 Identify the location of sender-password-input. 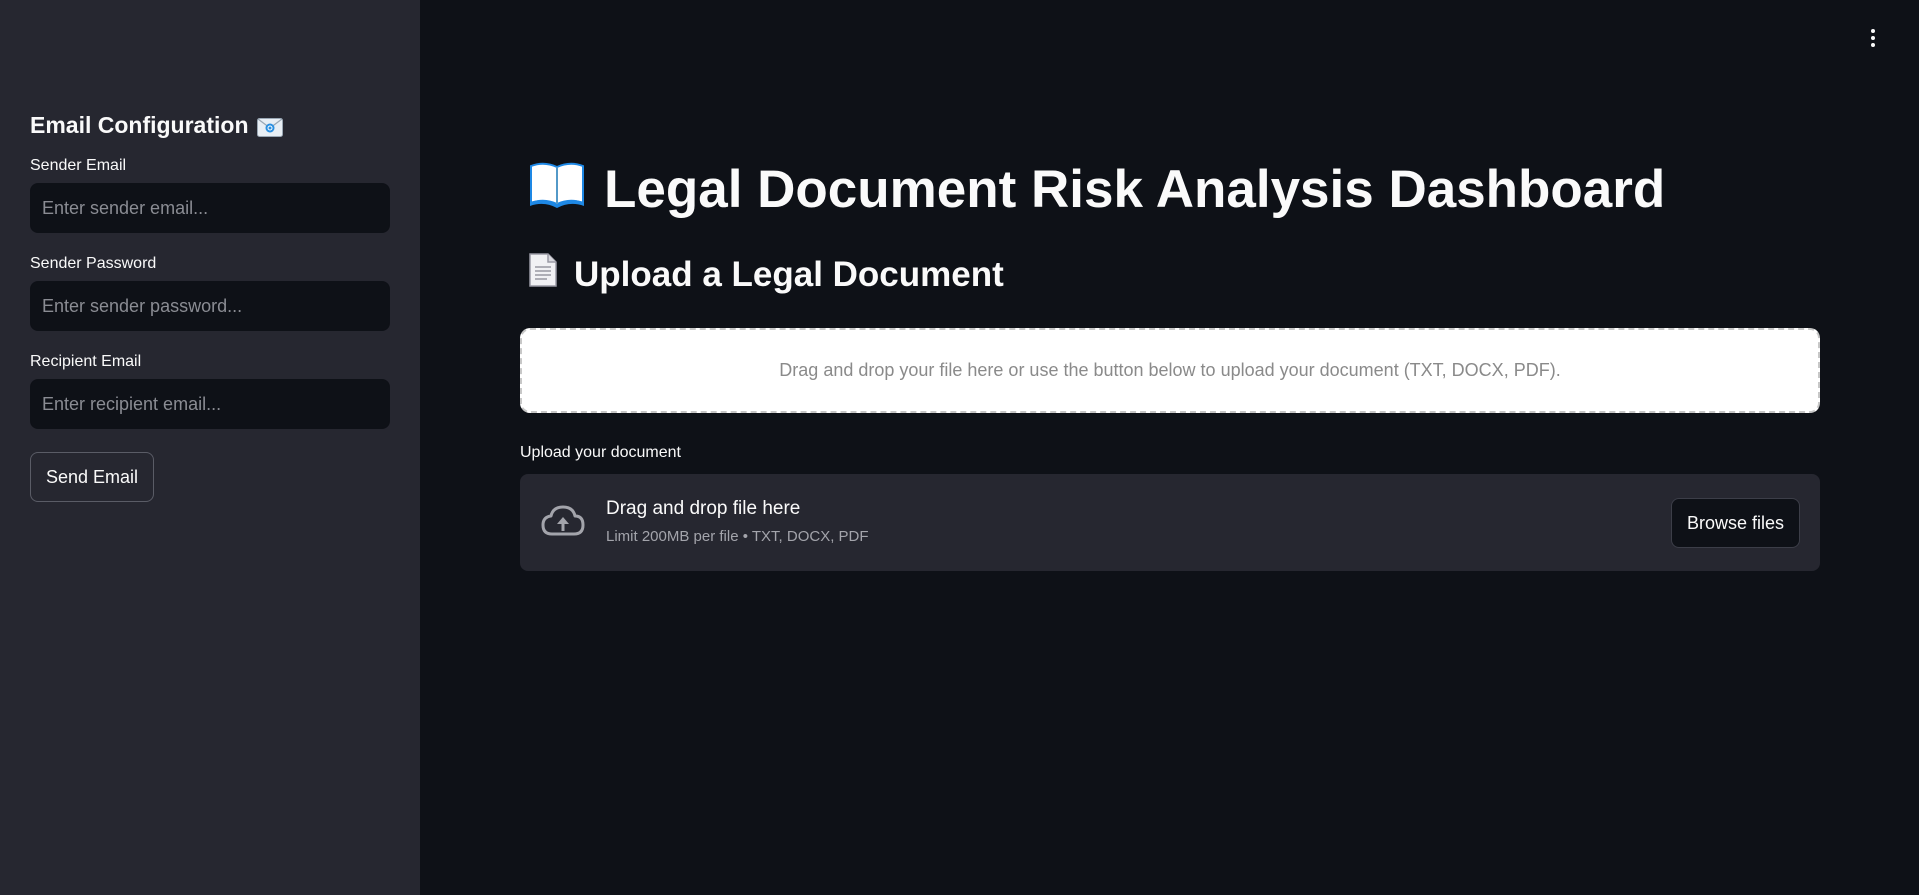
(210, 306).